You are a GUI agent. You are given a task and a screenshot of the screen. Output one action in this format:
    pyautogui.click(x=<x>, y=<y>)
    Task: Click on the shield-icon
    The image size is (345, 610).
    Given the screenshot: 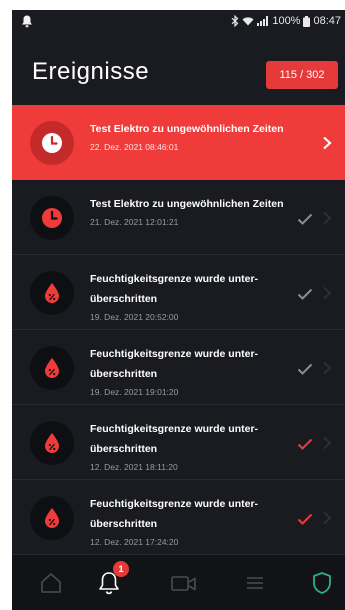 What is the action you would take?
    pyautogui.click(x=322, y=583)
    